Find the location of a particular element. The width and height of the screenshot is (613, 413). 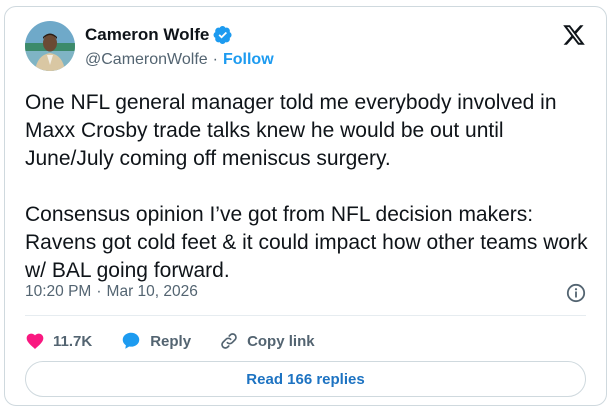

verified-badge-icon is located at coordinates (223, 35).